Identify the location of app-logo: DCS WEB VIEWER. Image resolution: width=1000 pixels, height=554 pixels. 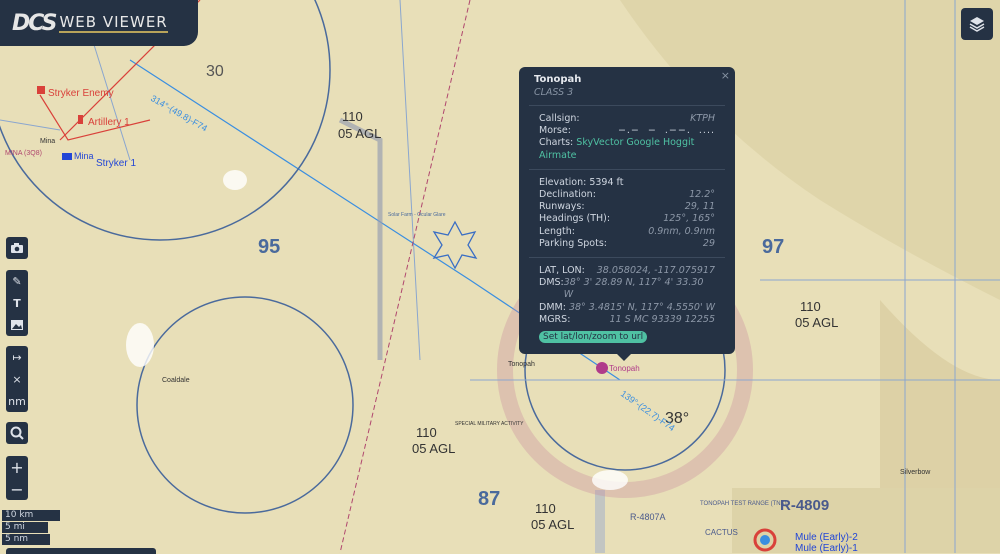
(99, 23).